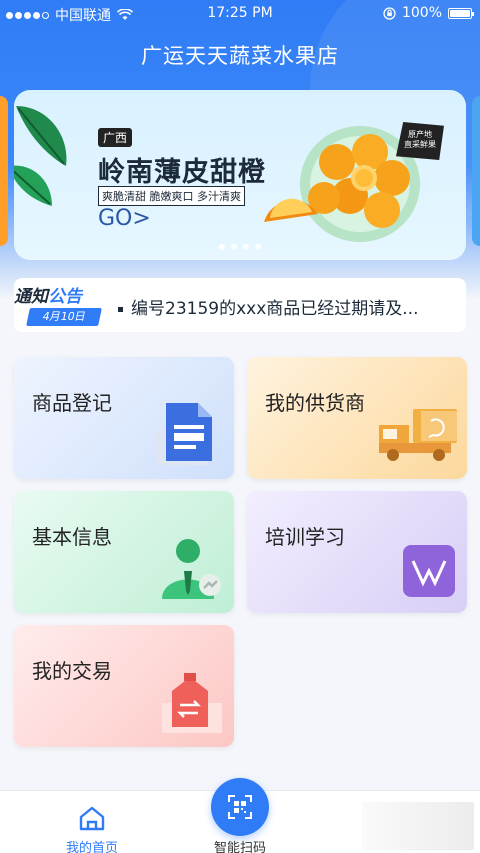 The height and width of the screenshot is (853, 480). What do you see at coordinates (240, 14) in the screenshot?
I see `status-bar: 中国联通 17:25 PM 100%` at bounding box center [240, 14].